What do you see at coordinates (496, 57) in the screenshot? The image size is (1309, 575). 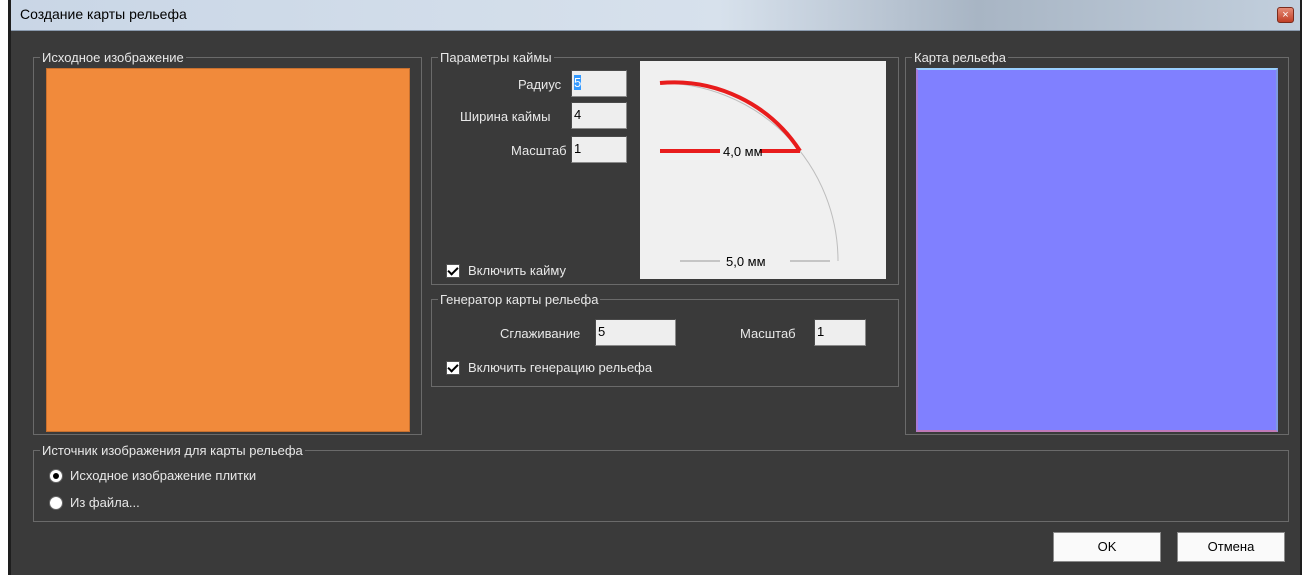 I see `border-params-legend: Параметры каймы` at bounding box center [496, 57].